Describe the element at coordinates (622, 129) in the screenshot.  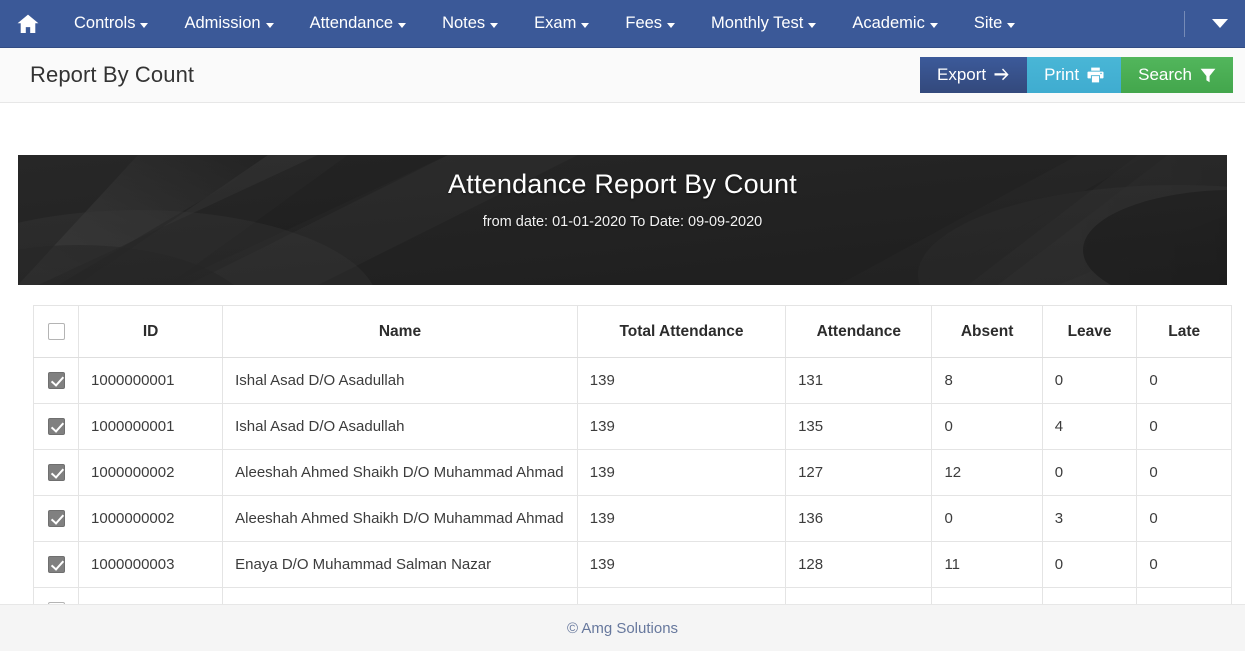
I see `content-spacer` at that location.